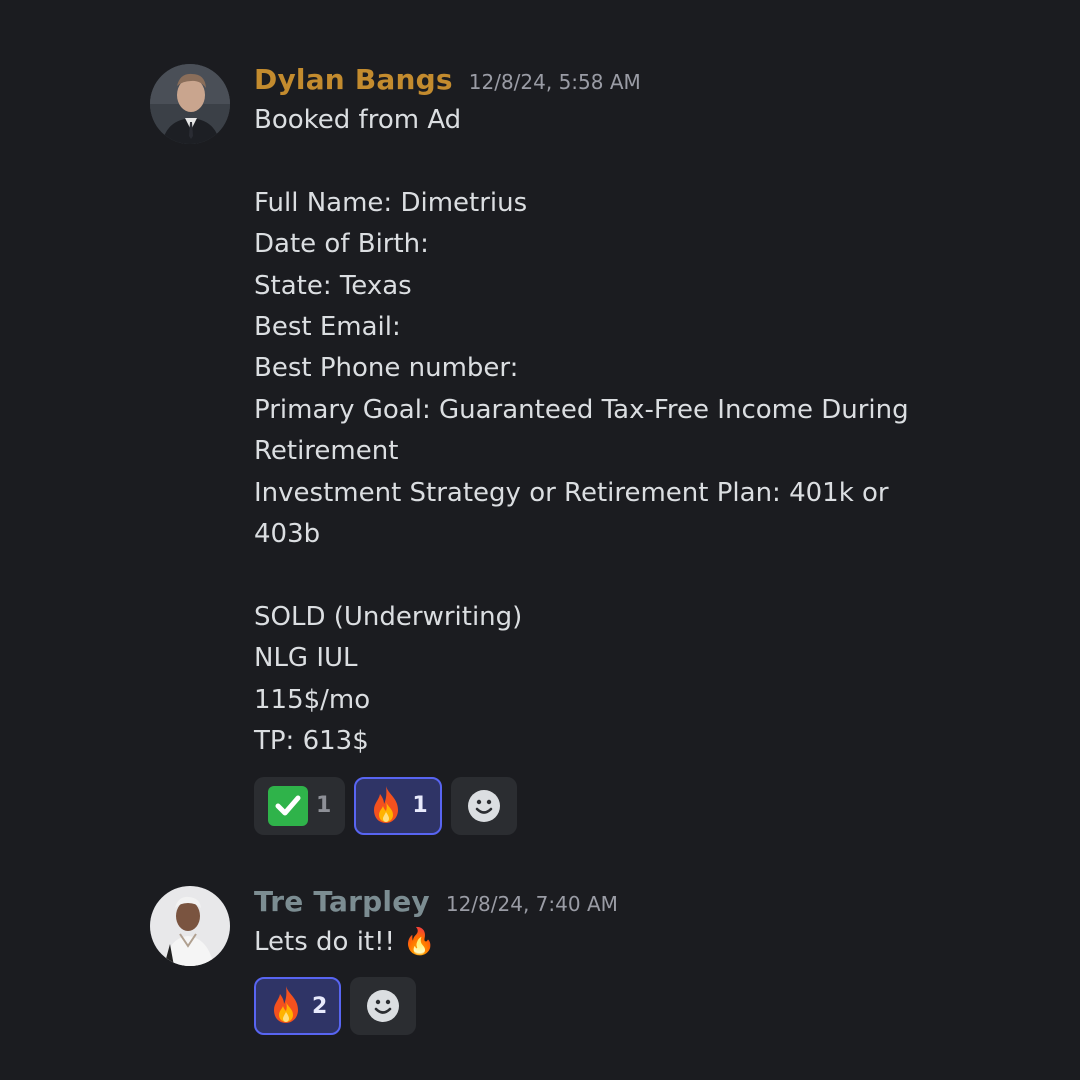 Image resolution: width=1080 pixels, height=1080 pixels. What do you see at coordinates (554, 82) in the screenshot?
I see `timestamp: 12/8/24, 5:58 AM` at bounding box center [554, 82].